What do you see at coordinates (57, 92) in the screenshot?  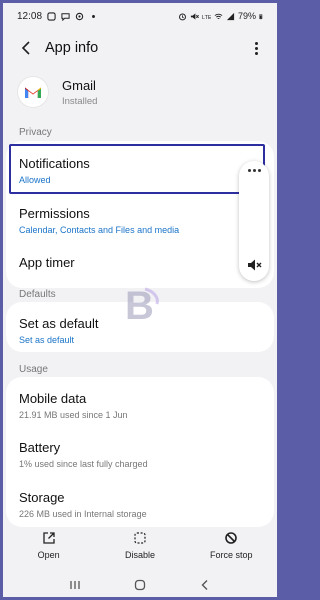 I see `app-identity: Gmail Installed` at bounding box center [57, 92].